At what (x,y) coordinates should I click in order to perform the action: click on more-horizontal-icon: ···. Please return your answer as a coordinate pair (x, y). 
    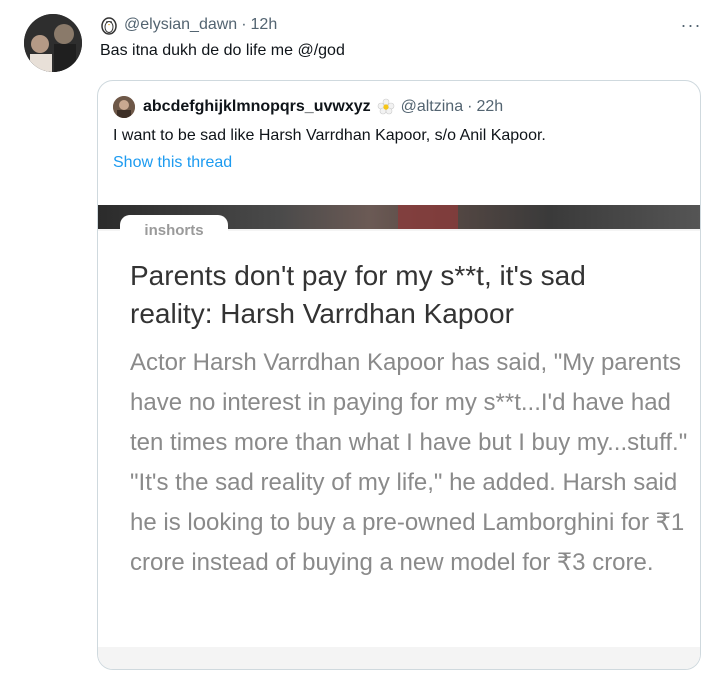
    Looking at the image, I should click on (691, 25).